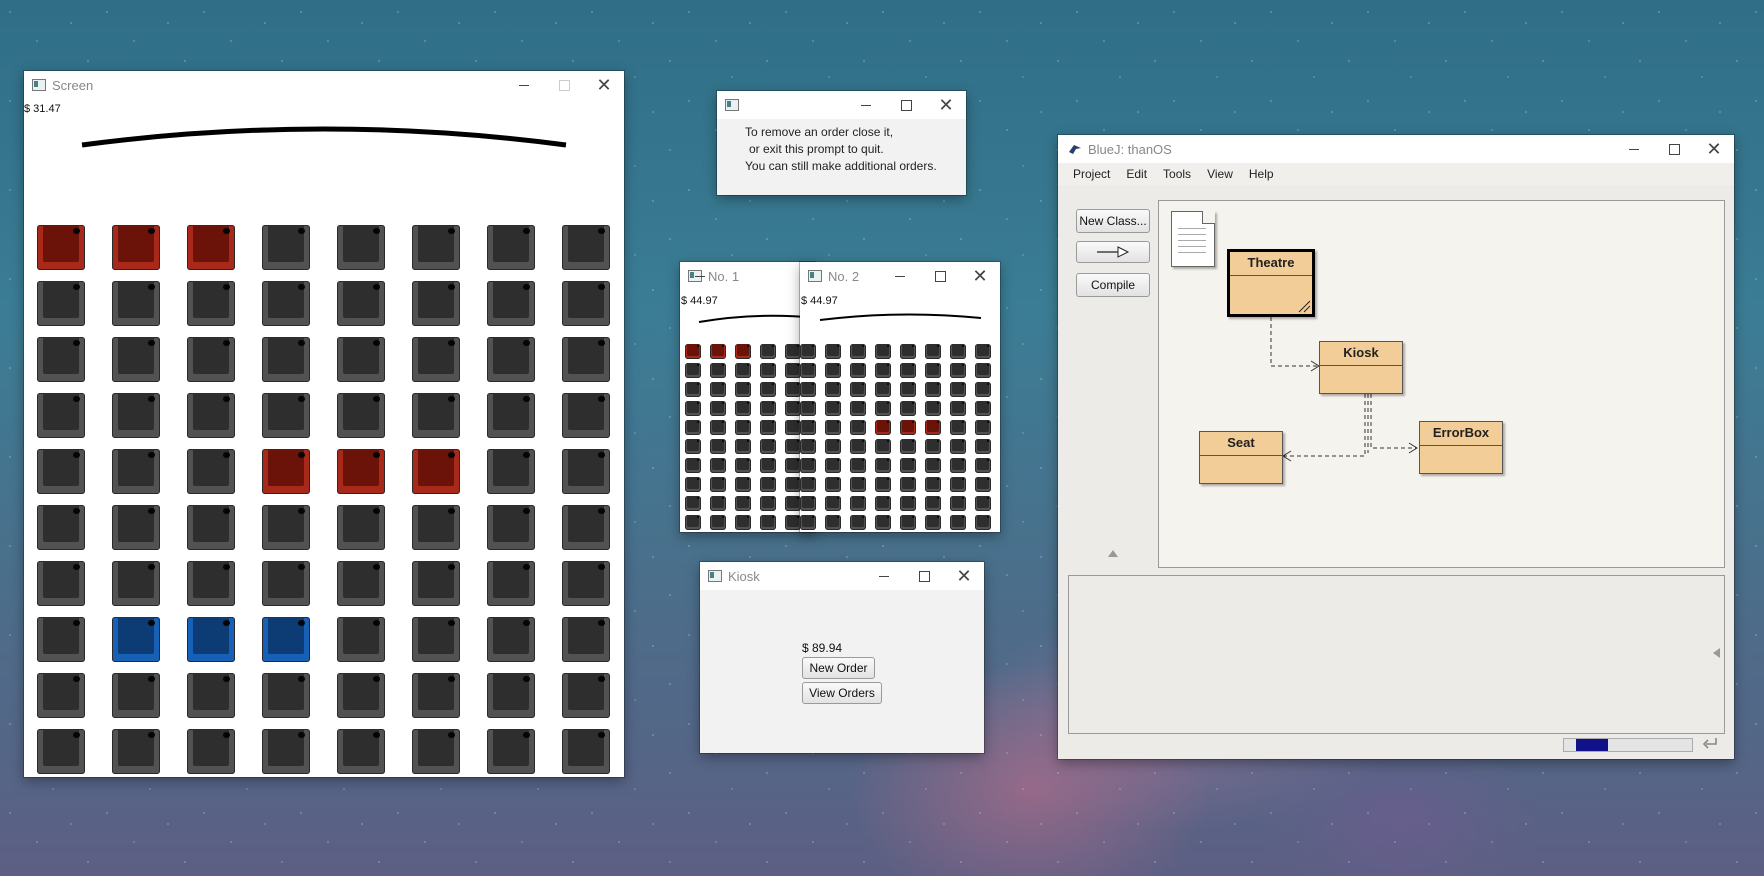 Image resolution: width=1764 pixels, height=876 pixels. Describe the element at coordinates (1136, 174) in the screenshot. I see `menu-edit: Edit` at that location.